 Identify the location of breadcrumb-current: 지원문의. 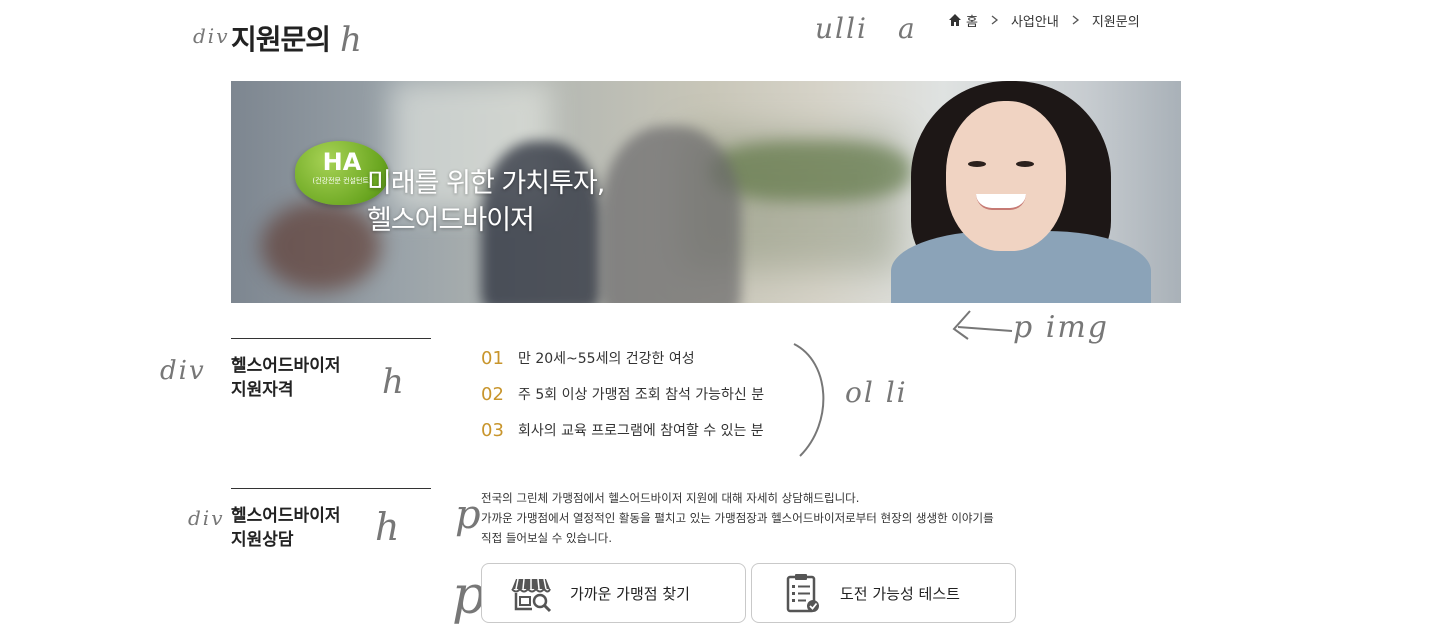
(1116, 20).